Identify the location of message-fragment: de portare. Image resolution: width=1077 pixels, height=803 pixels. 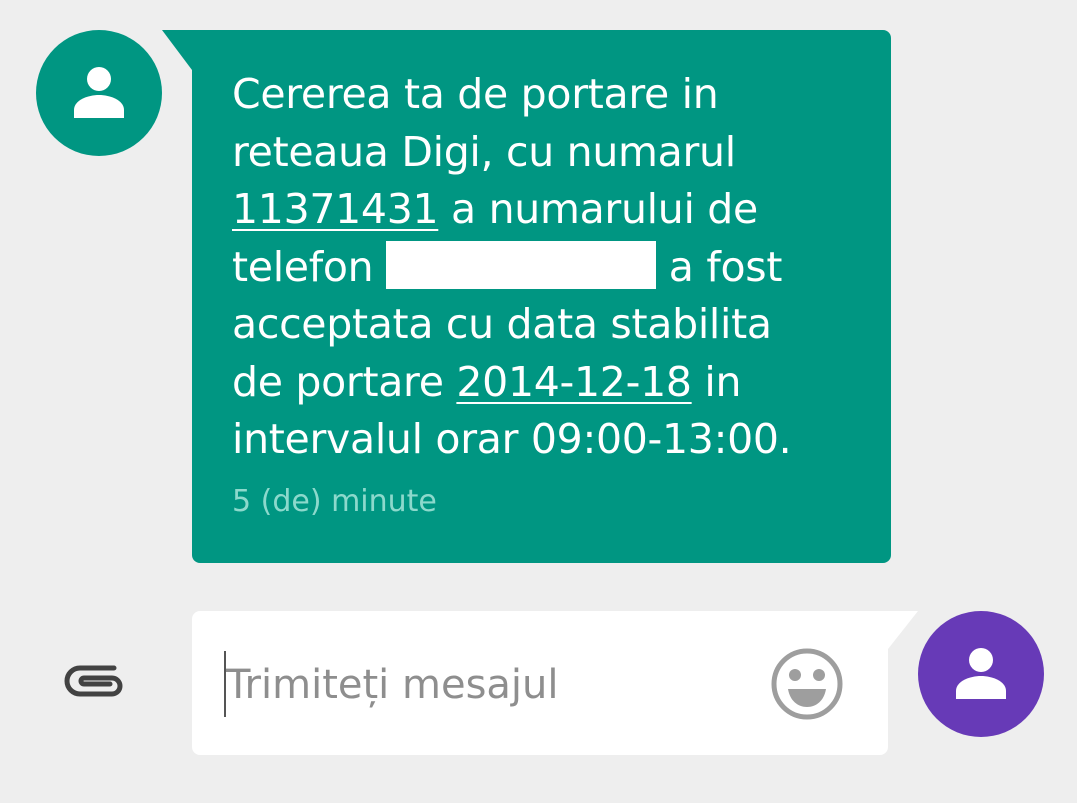
(344, 381).